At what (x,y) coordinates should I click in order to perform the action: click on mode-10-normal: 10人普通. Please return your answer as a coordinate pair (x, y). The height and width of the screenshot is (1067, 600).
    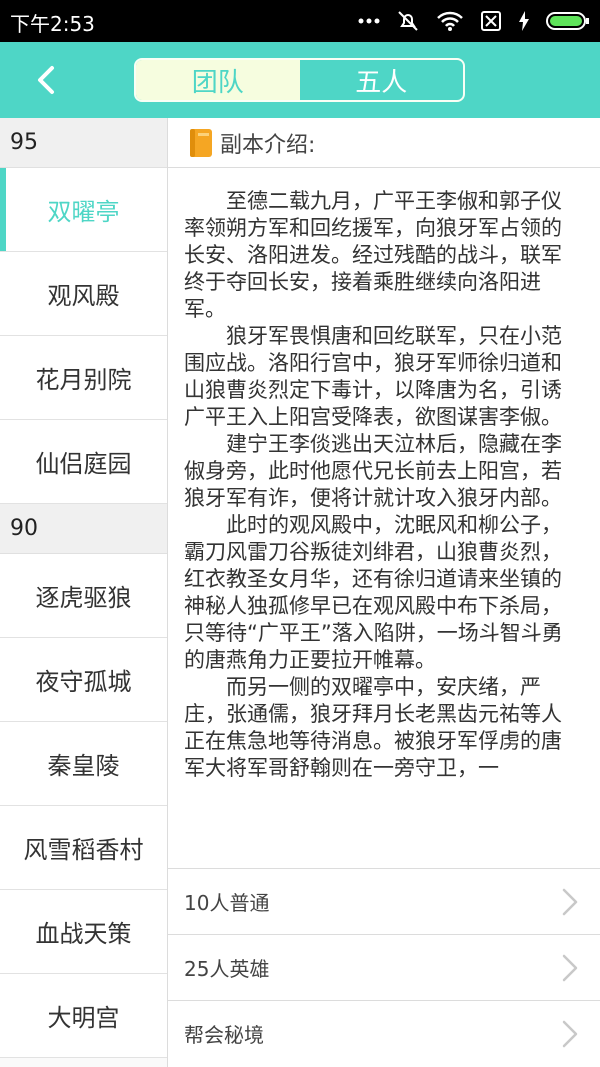
    Looking at the image, I should click on (384, 901).